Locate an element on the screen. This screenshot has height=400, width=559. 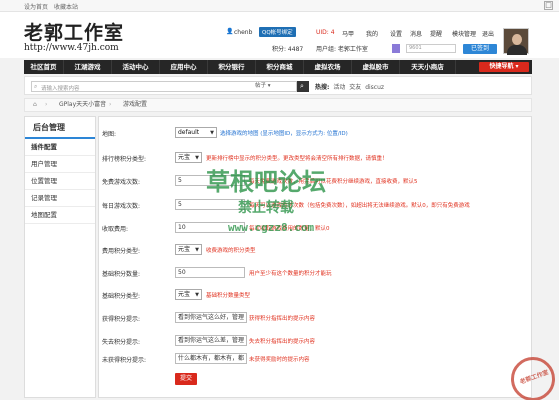
set-home-link: 设为首页 is located at coordinates (36, 6).